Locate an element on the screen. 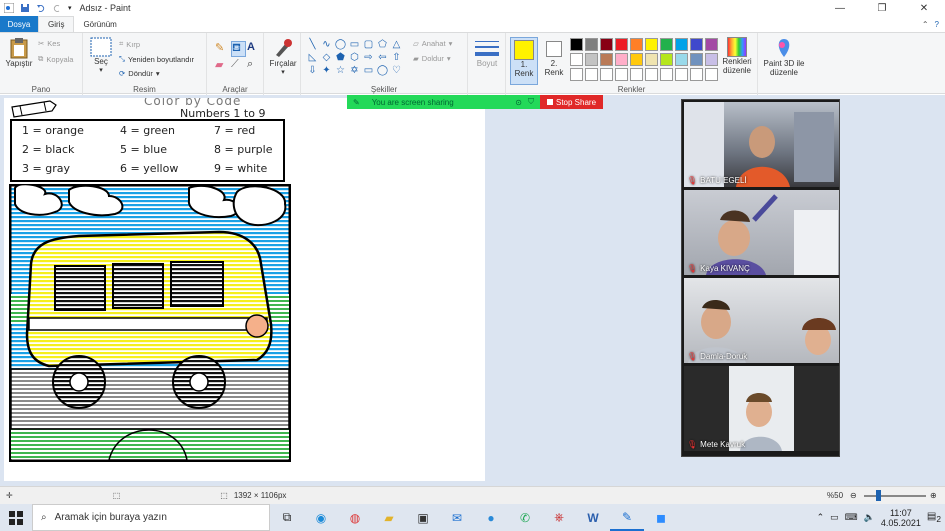 Image resolution: width=945 pixels, height=531 pixels. arrow-down-shape-icon: ⇩ is located at coordinates (312, 70).